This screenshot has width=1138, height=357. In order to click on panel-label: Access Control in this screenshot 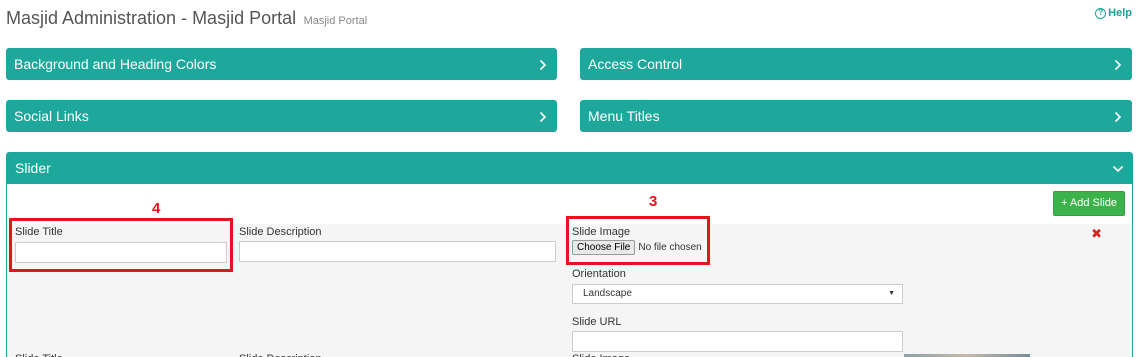, I will do `click(635, 64)`.